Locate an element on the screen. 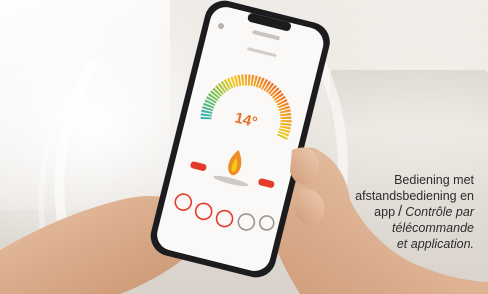 Image resolution: width=488 pixels, height=294 pixels. caption-line-3: app / Contrôle par is located at coordinates (369, 212).